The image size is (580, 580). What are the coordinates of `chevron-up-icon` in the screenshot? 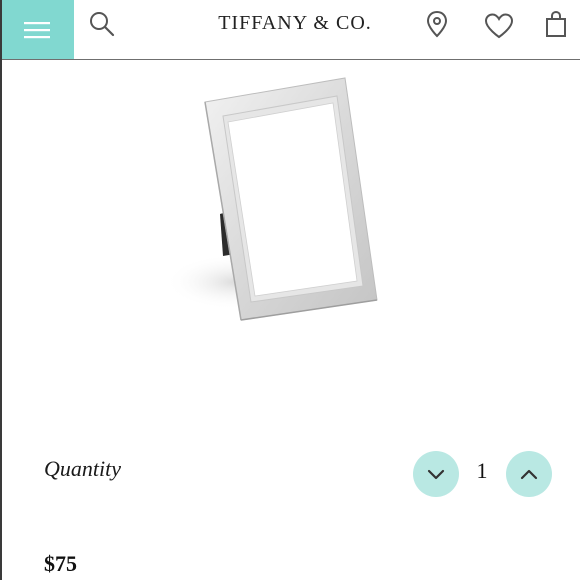 It's located at (529, 474).